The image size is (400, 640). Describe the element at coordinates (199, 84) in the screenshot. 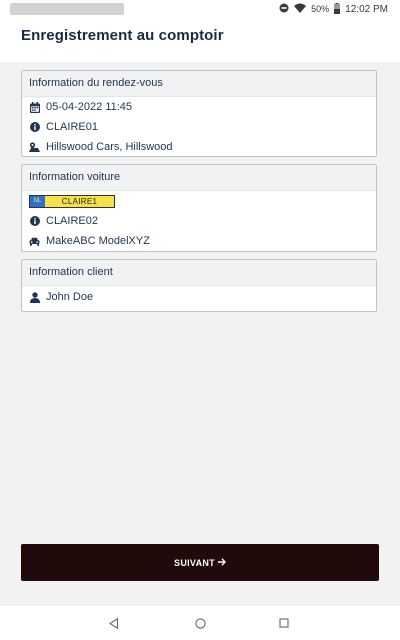

I see `appointment-card-title: Information du rendez-vous` at that location.